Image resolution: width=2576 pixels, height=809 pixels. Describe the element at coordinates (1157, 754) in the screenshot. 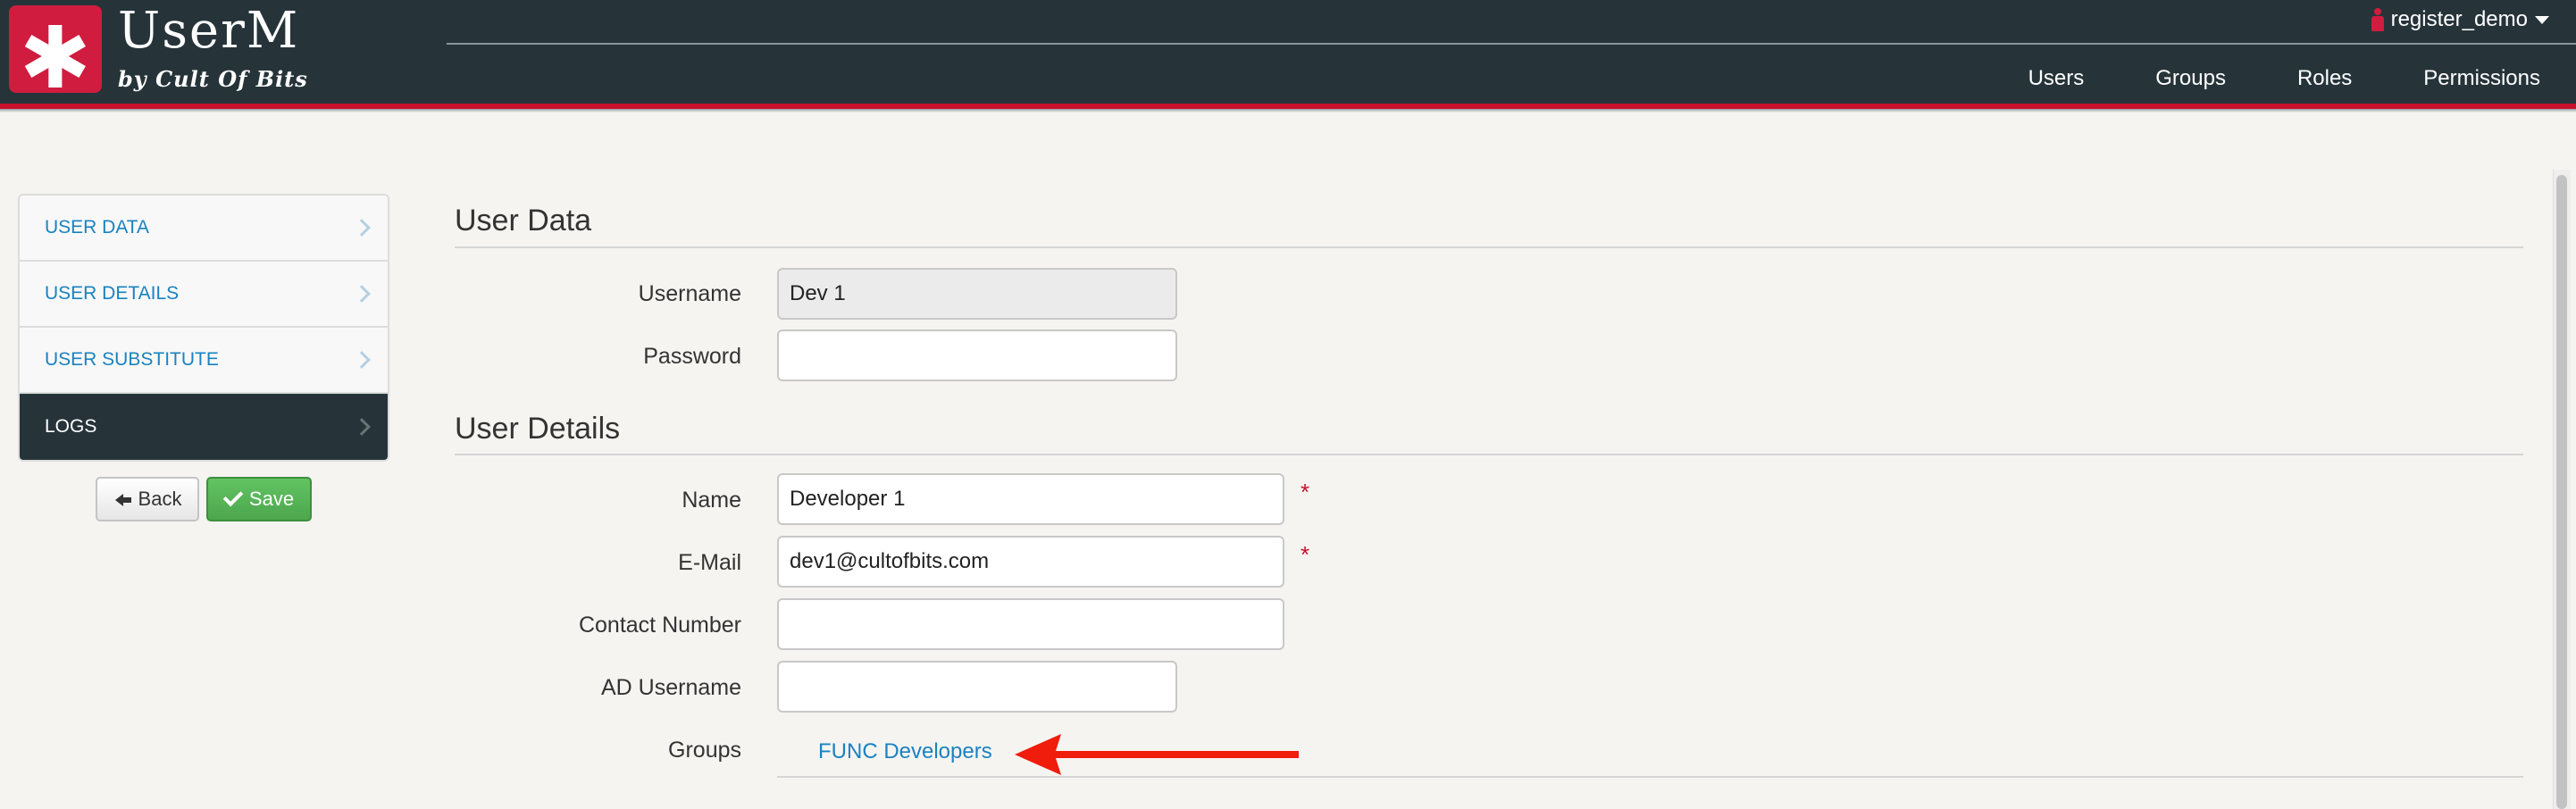

I see `red-annotation-arrow-icon` at that location.